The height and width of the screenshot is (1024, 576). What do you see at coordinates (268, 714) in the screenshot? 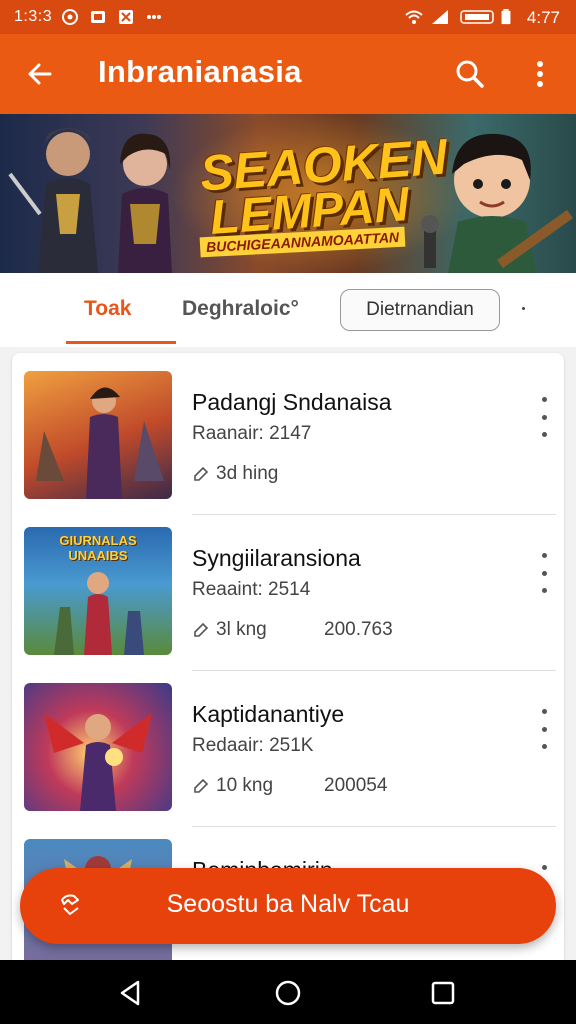
I see `item-title: Kaptidanantiye` at bounding box center [268, 714].